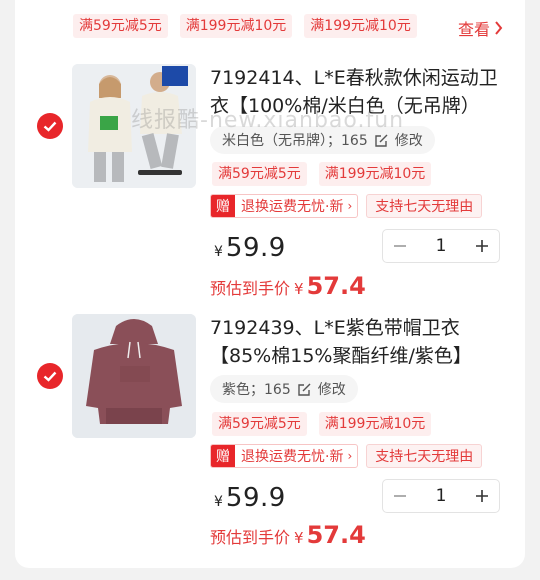 Image resolution: width=540 pixels, height=580 pixels. I want to click on spec-text: 紫色；165, so click(256, 390).